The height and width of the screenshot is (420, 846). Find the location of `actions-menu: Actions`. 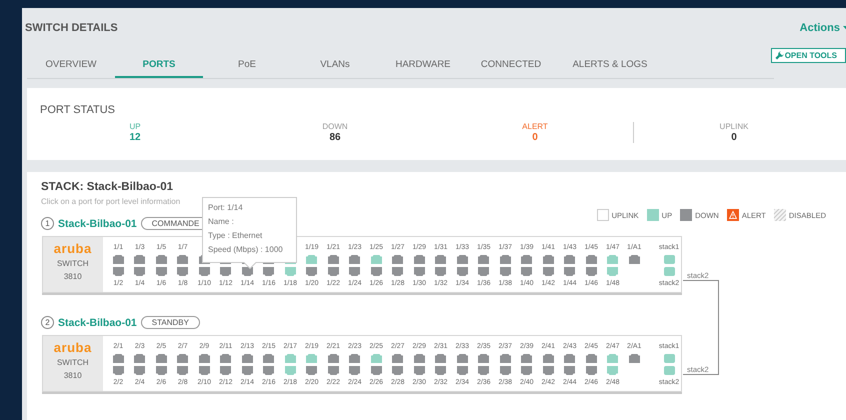

actions-menu: Actions is located at coordinates (823, 28).